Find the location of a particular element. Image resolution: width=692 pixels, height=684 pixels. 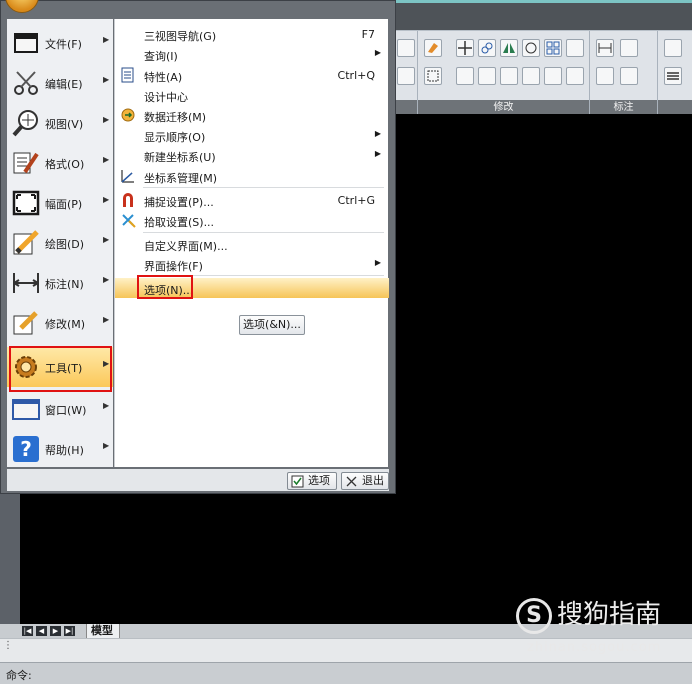

pencil-icon is located at coordinates (26, 243).